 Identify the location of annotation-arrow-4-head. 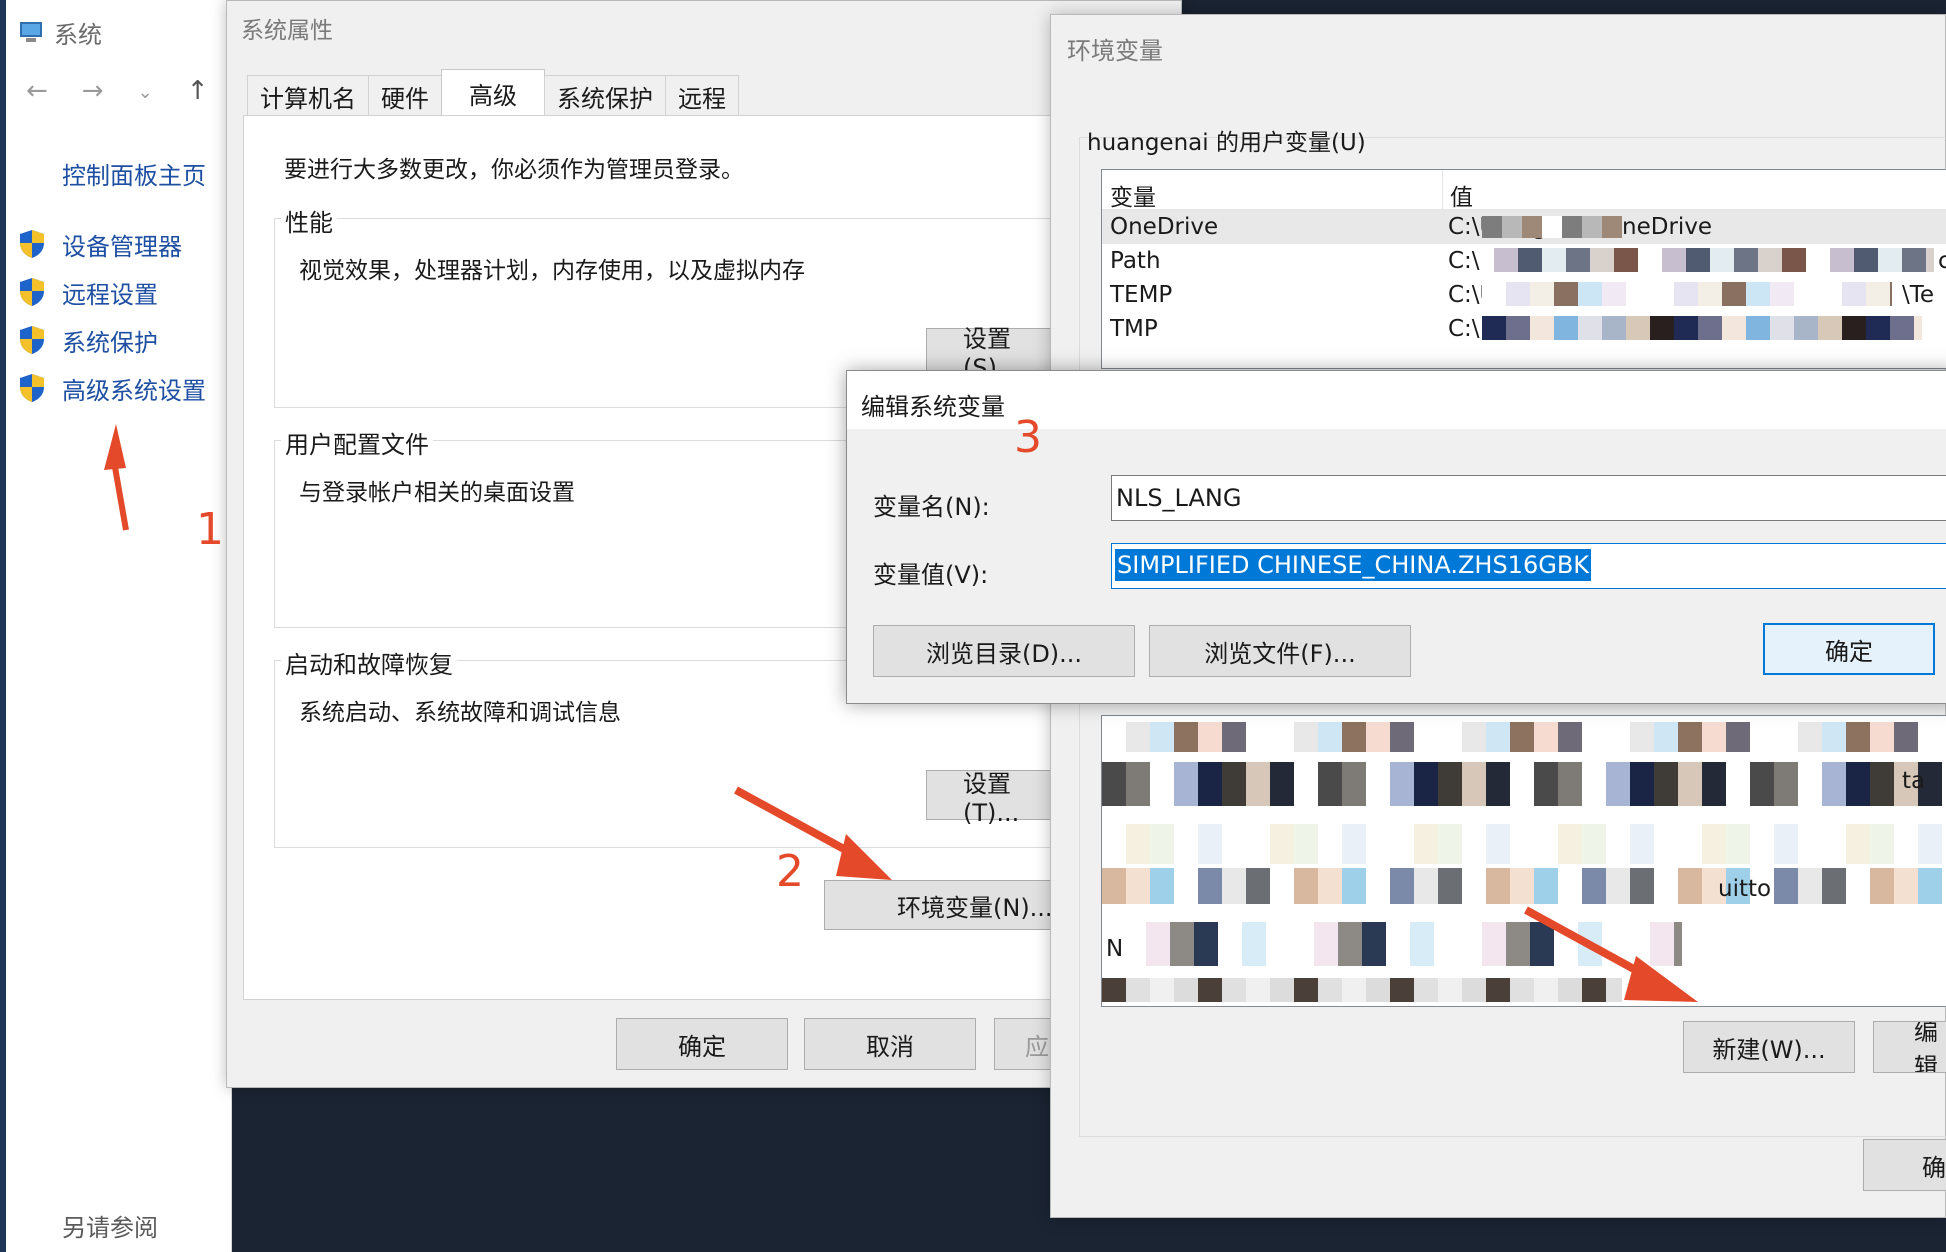
(1661, 979).